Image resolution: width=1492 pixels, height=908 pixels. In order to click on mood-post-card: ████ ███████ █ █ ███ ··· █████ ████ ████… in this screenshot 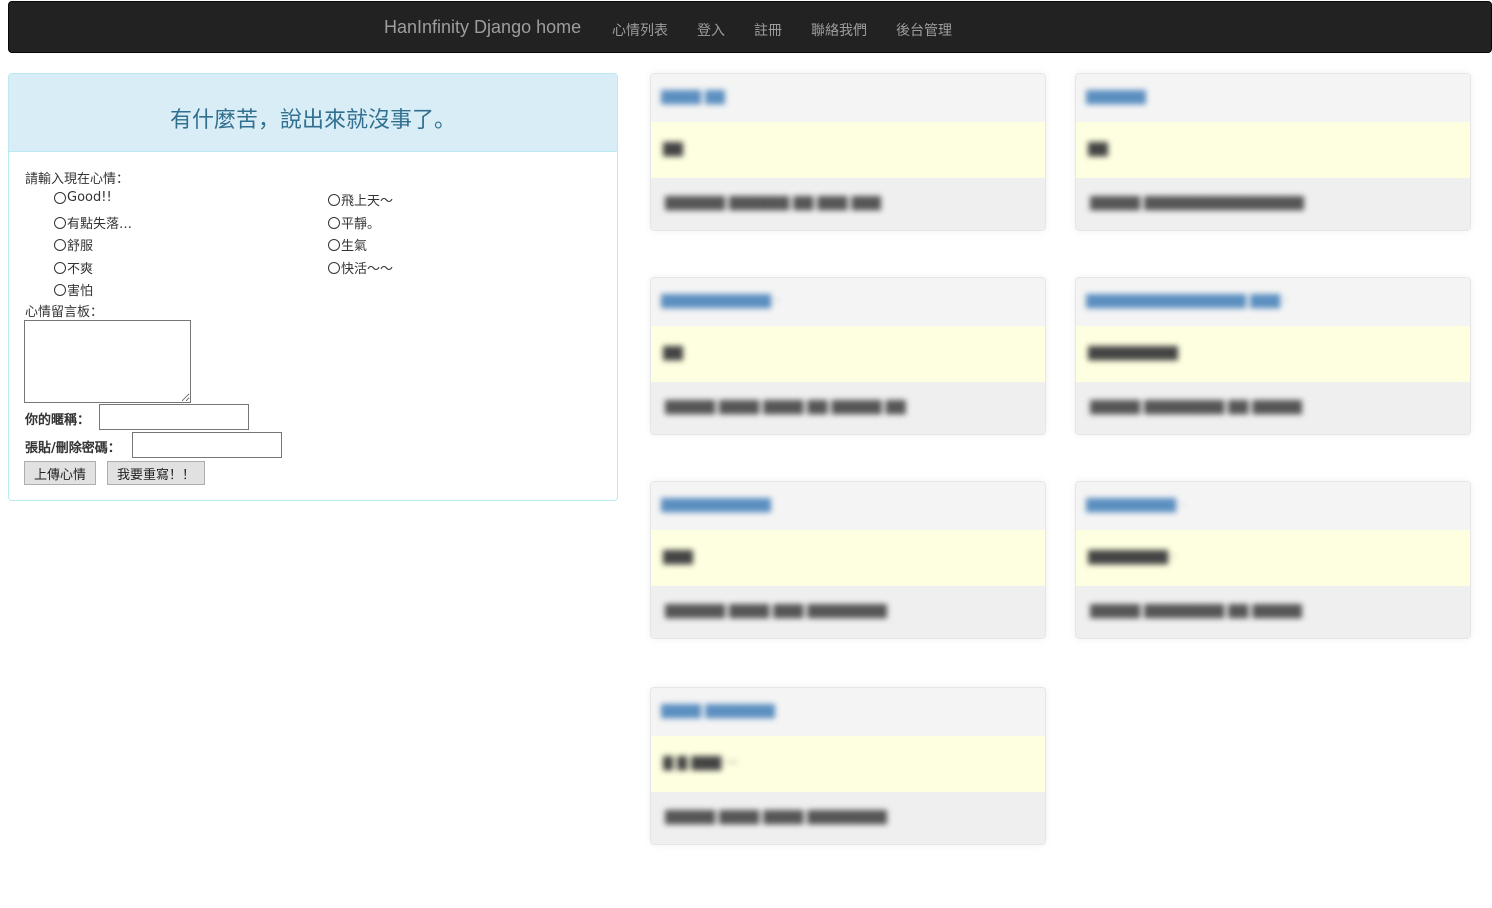, I will do `click(848, 766)`.